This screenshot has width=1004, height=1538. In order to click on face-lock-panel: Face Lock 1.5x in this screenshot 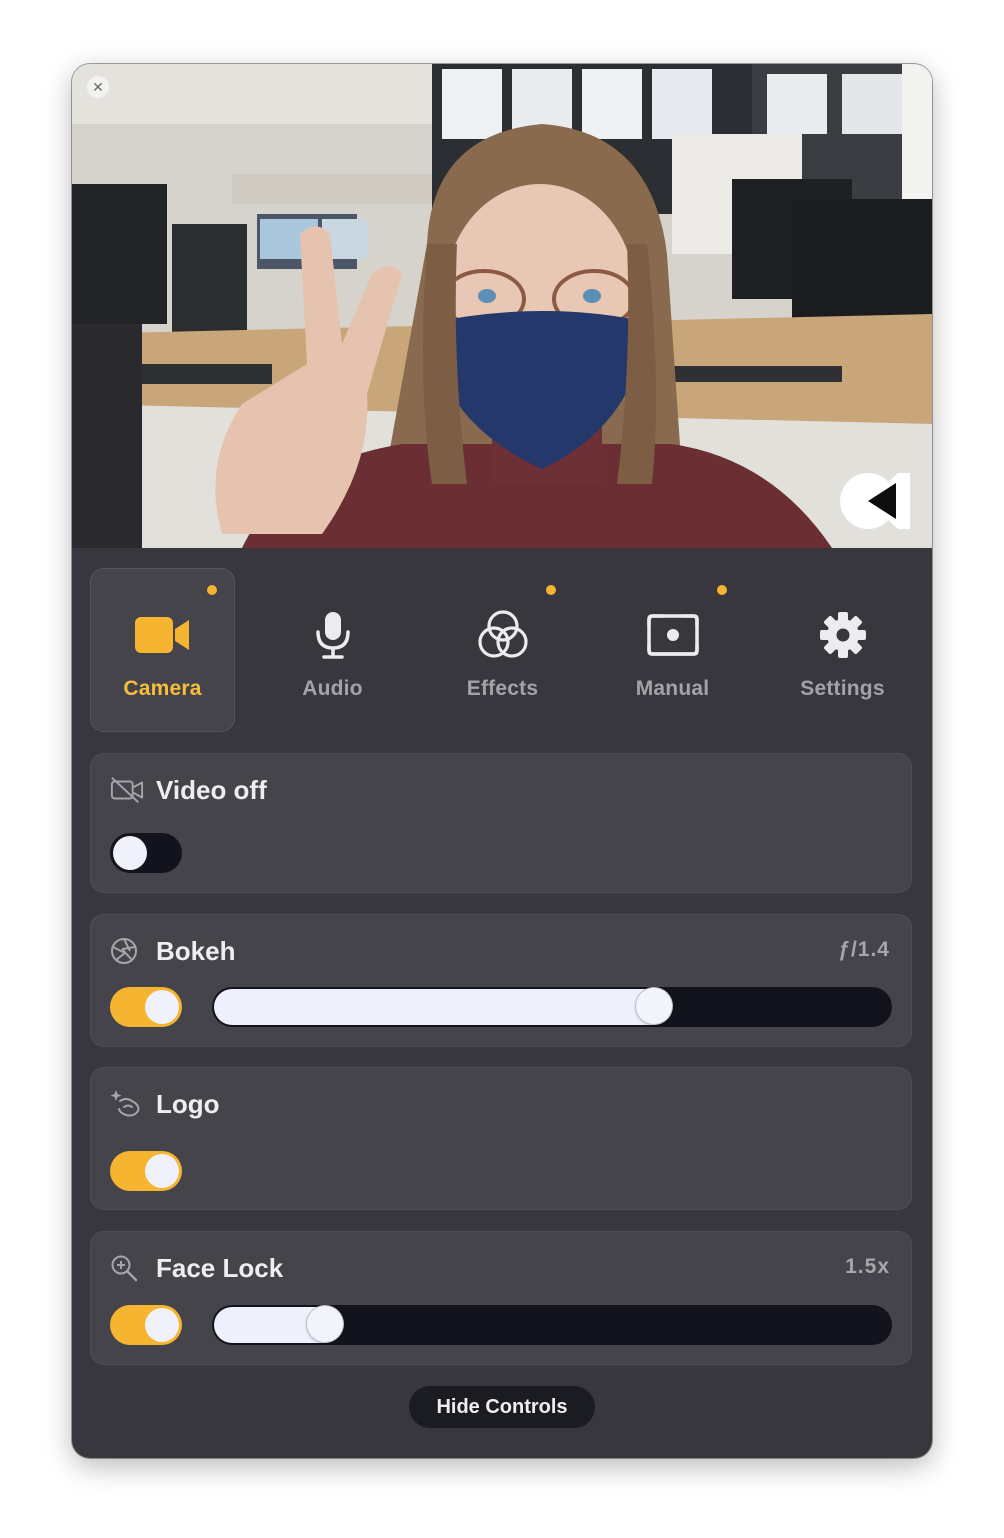, I will do `click(501, 1298)`.